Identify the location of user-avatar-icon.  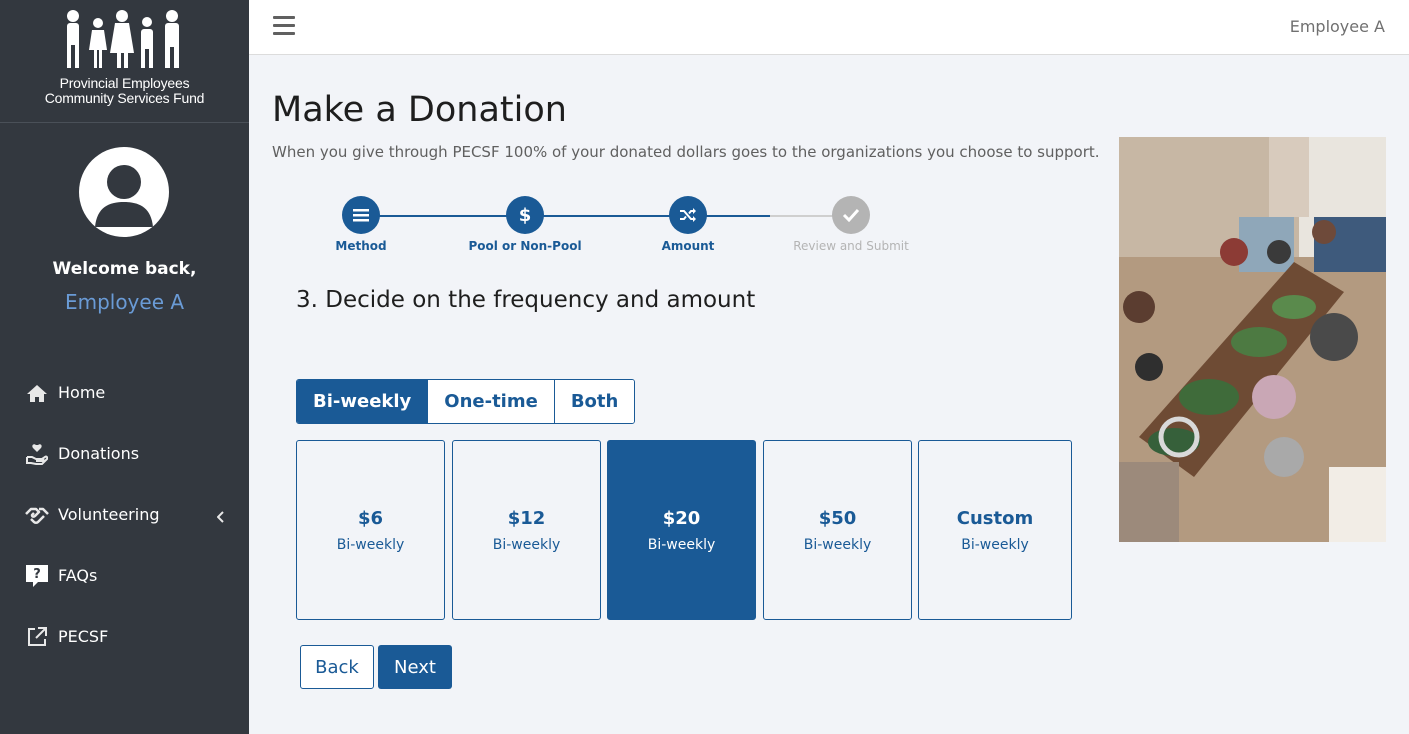
(124, 196).